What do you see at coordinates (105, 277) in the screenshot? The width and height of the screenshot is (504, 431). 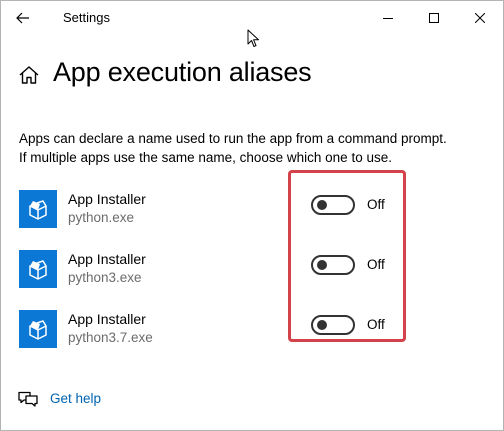 I see `alias-exe: python3.exe` at bounding box center [105, 277].